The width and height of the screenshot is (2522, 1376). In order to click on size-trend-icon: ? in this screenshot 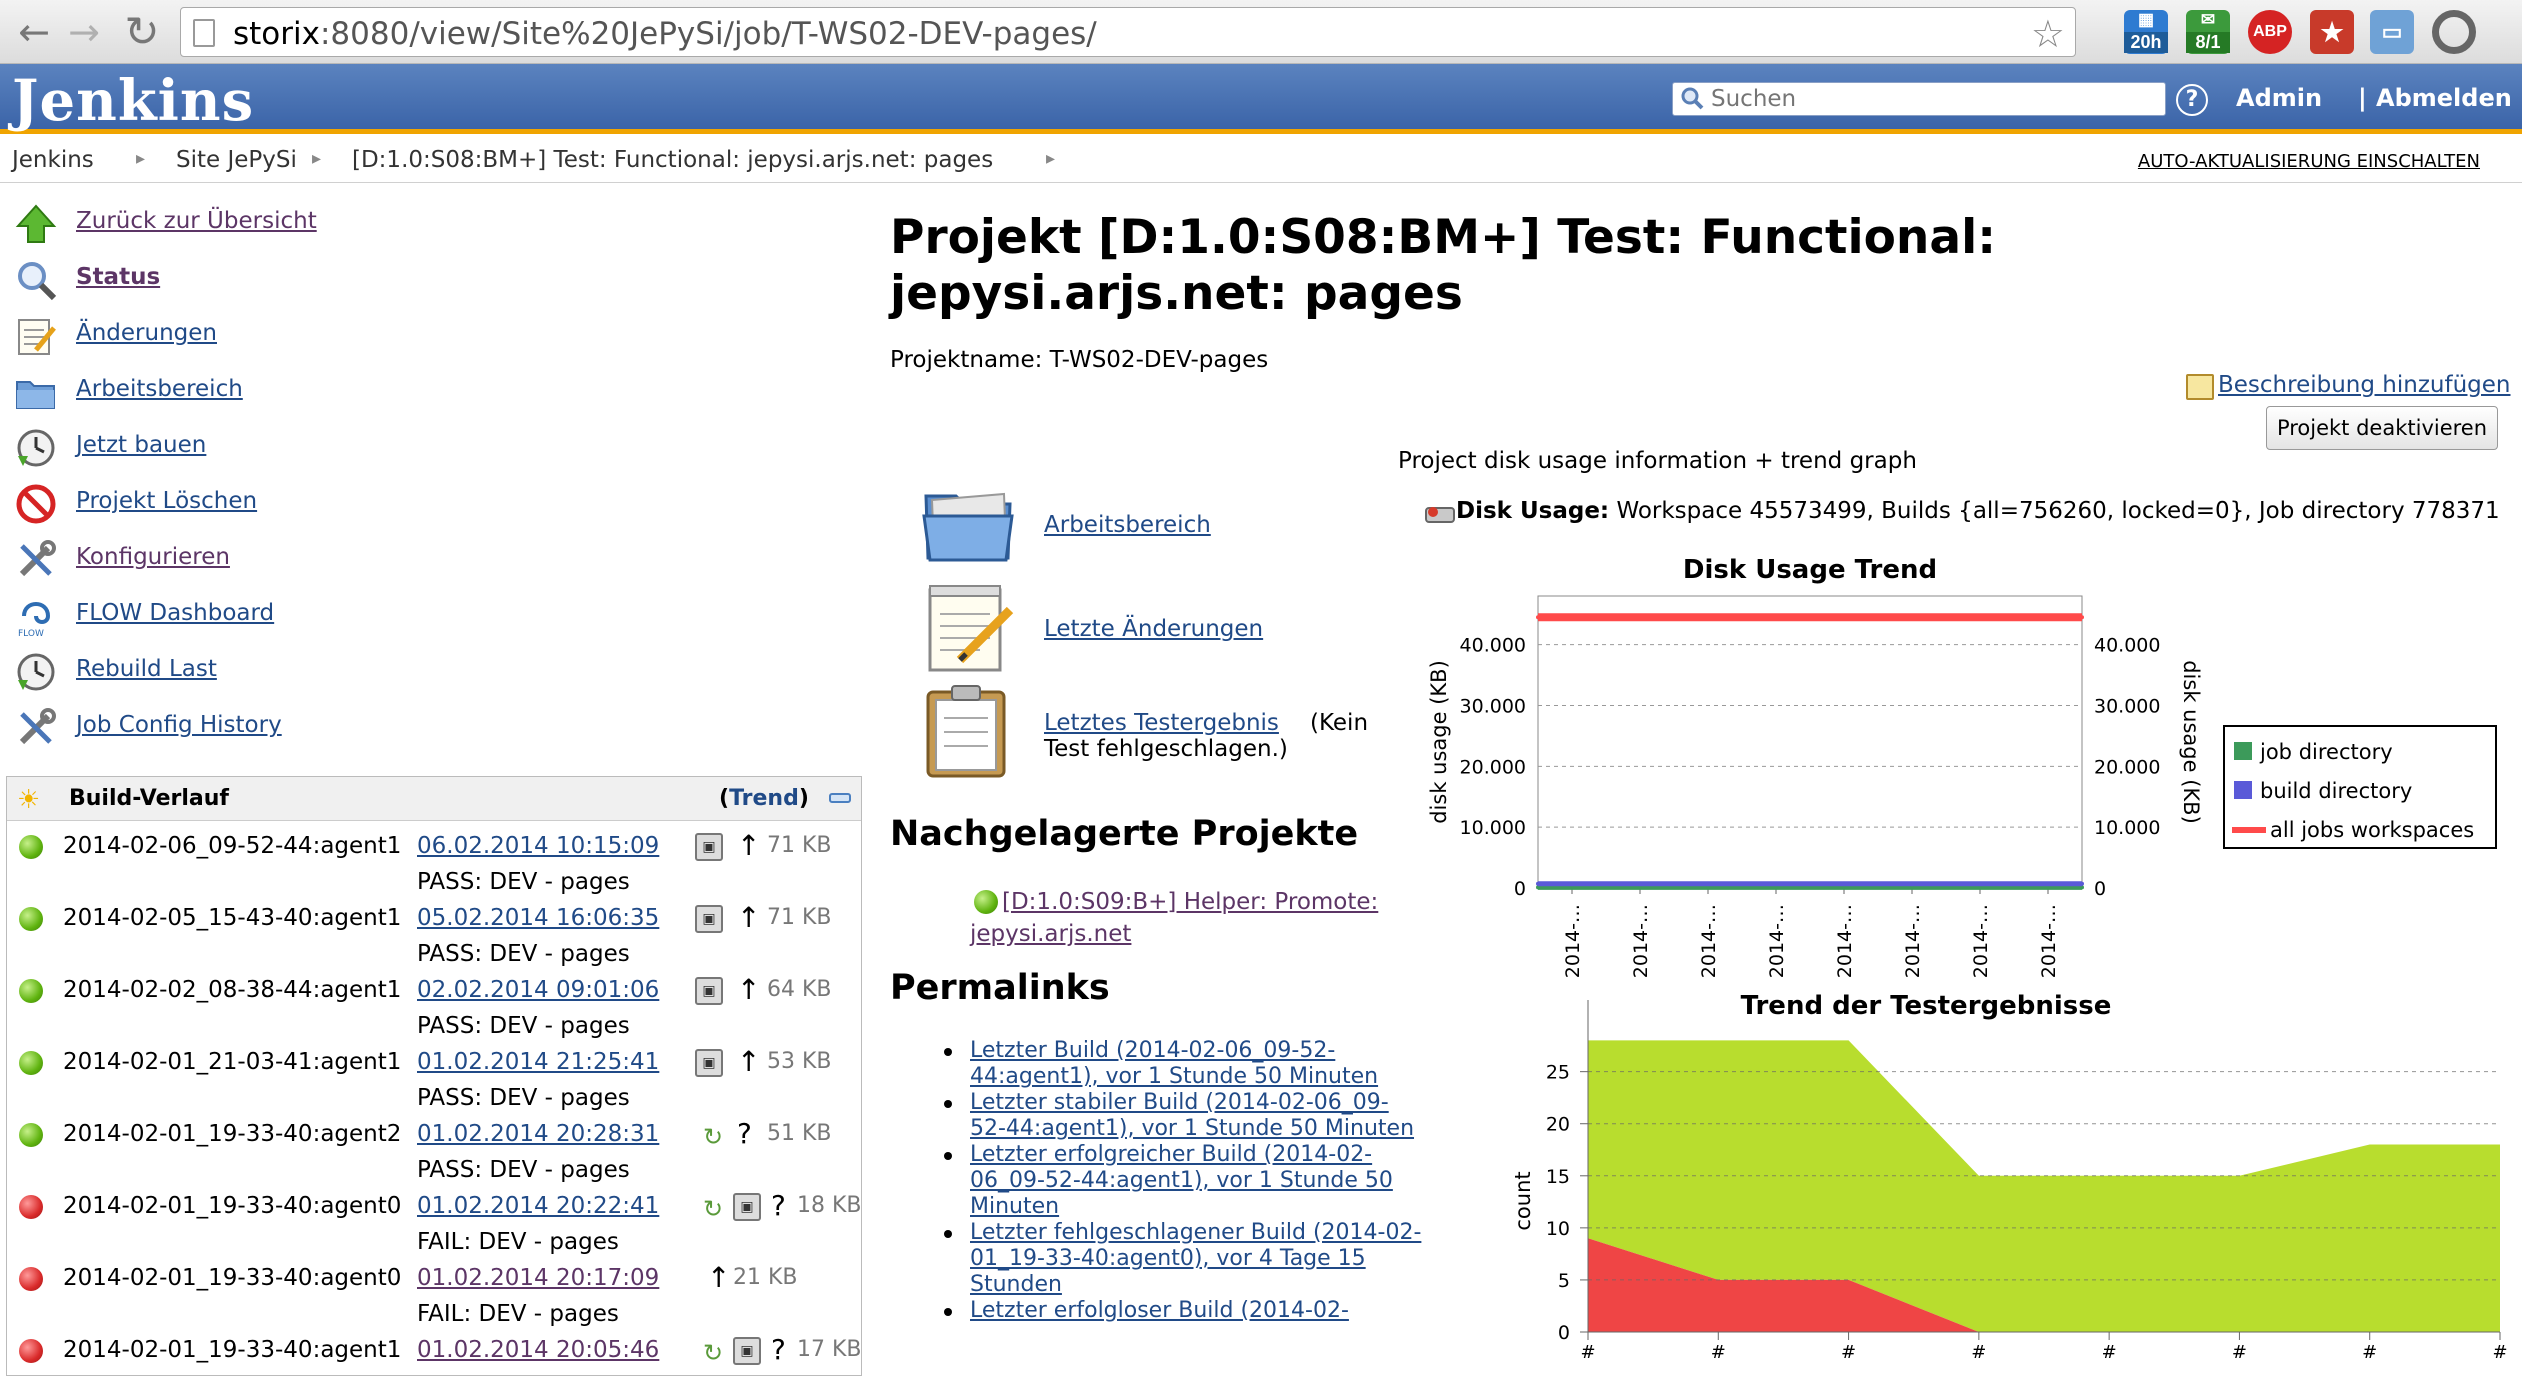, I will do `click(778, 1205)`.